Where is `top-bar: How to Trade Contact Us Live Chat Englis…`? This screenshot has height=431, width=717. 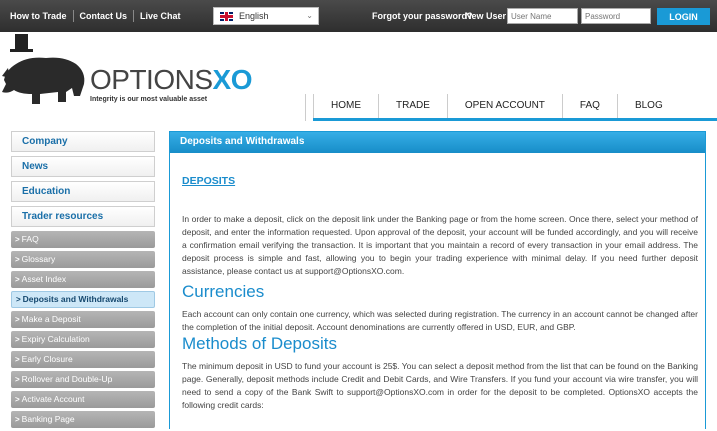
top-bar: How to Trade Contact Us Live Chat Englis… is located at coordinates (358, 16).